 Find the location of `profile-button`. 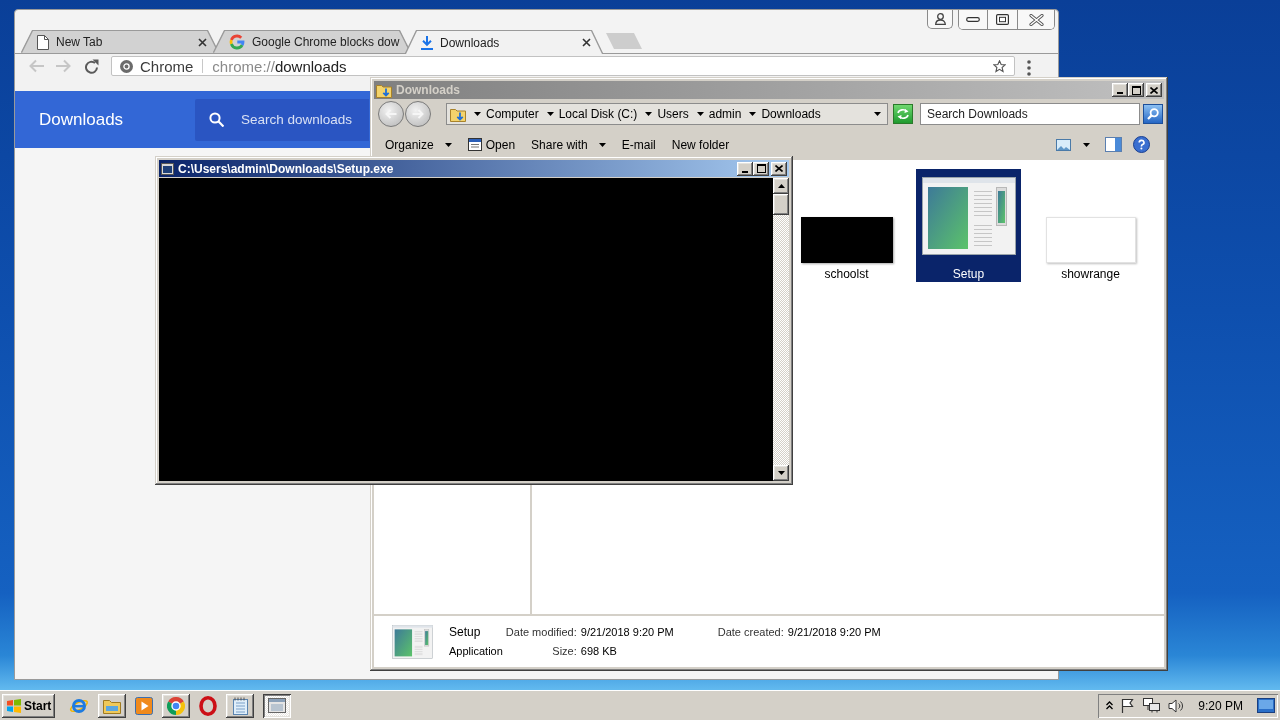

profile-button is located at coordinates (940, 19).